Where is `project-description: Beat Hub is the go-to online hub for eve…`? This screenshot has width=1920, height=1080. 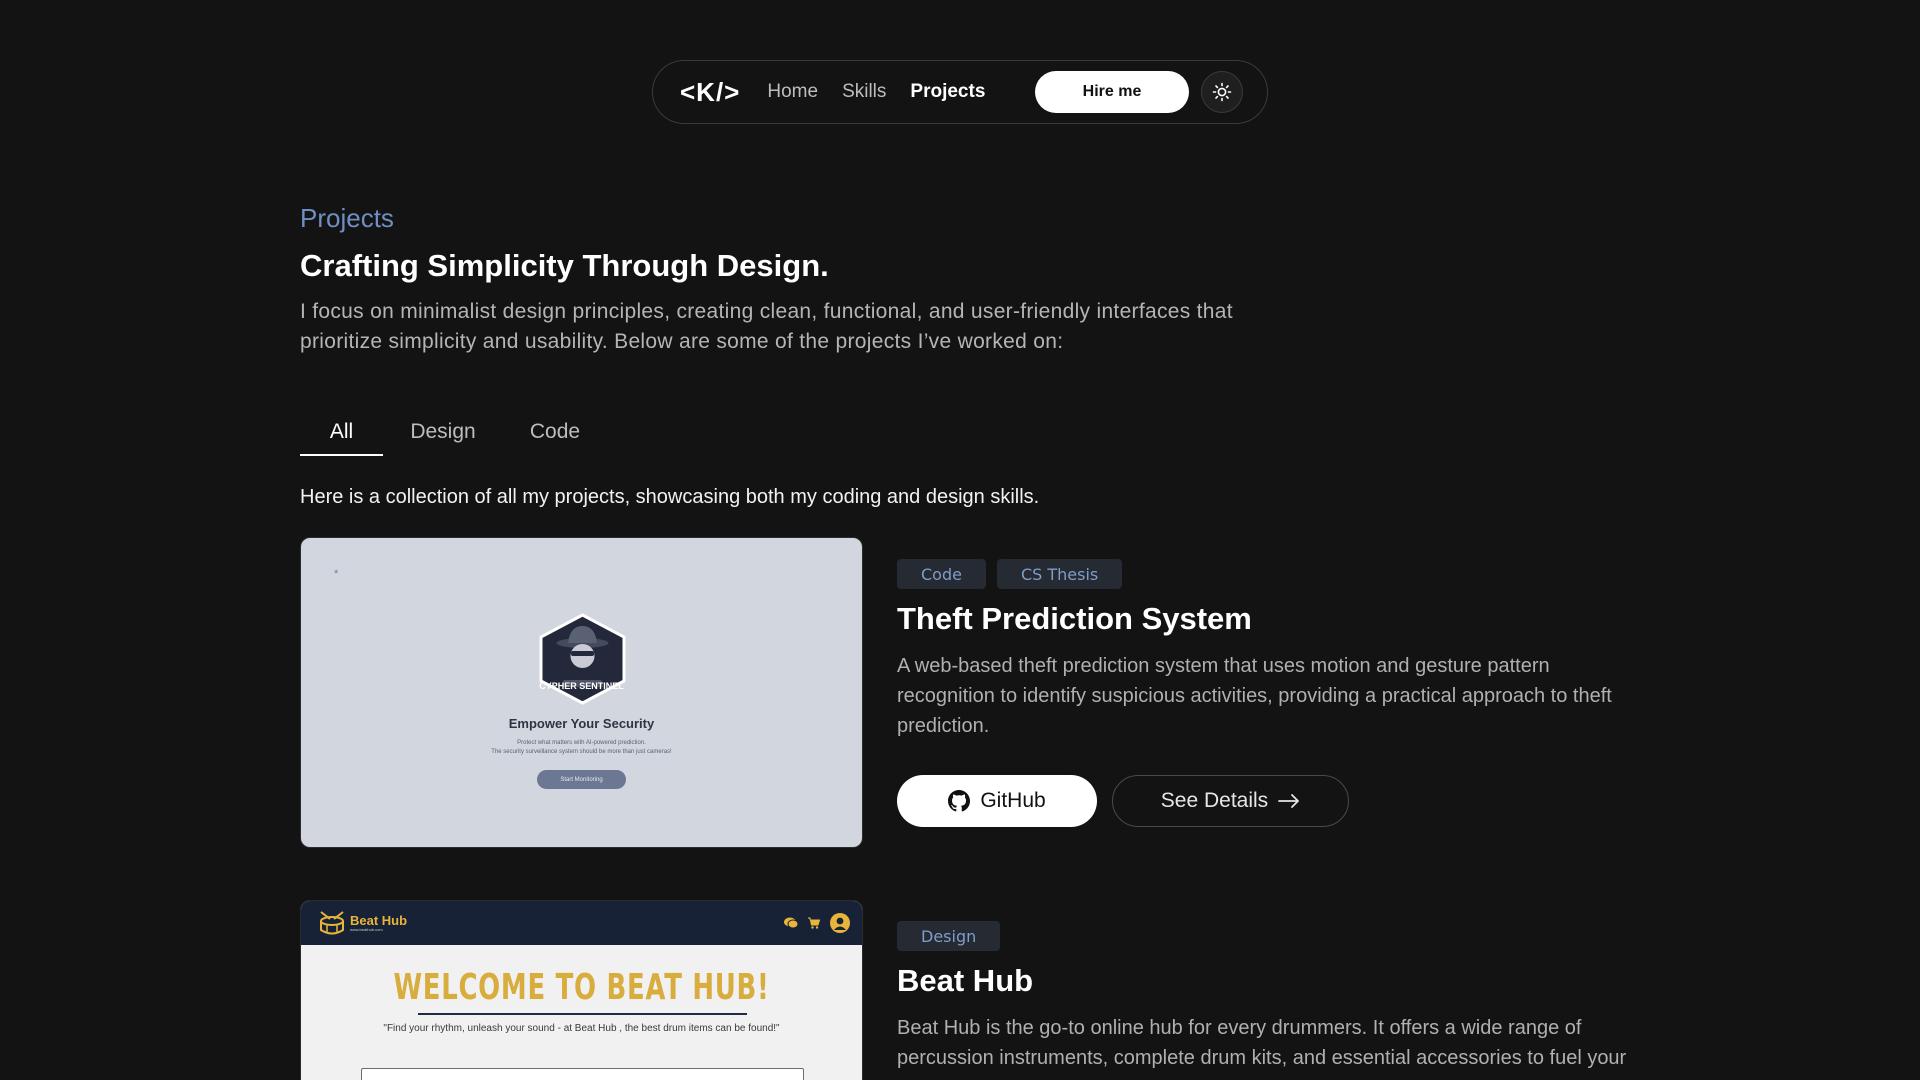
project-description: Beat Hub is the go-to online hub for eve… is located at coordinates (1262, 1043).